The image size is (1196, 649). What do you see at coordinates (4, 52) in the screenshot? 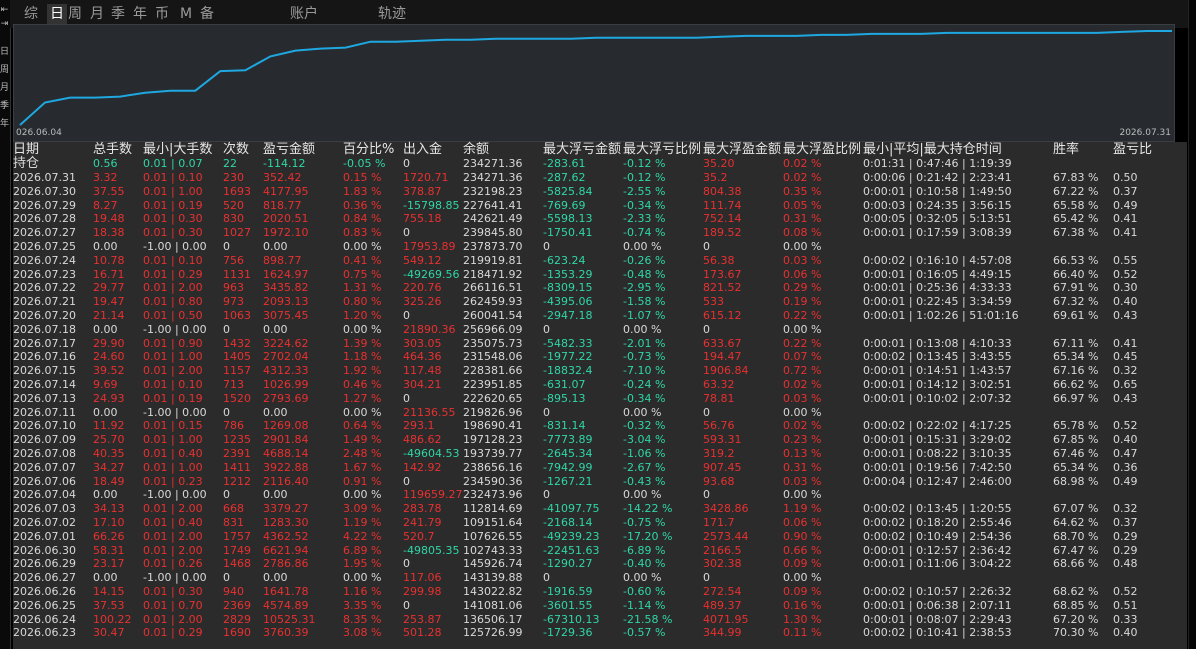
I see `left-toolbar-label-2: 日` at bounding box center [4, 52].